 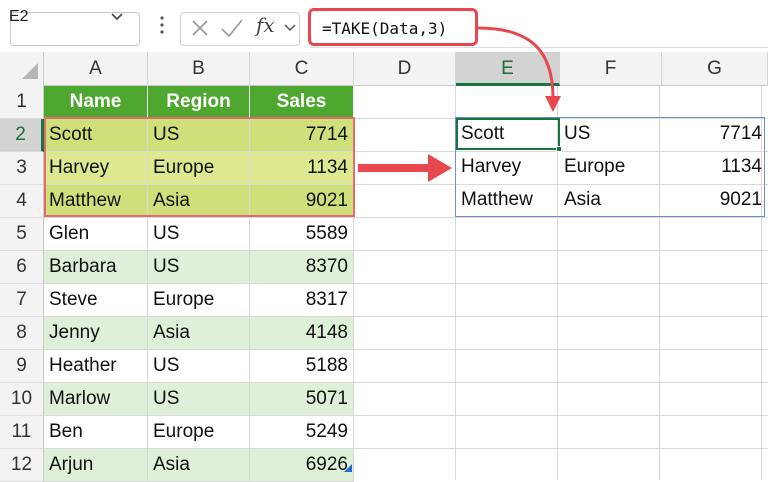 I want to click on spill-cell: Harvey, so click(x=491, y=167).